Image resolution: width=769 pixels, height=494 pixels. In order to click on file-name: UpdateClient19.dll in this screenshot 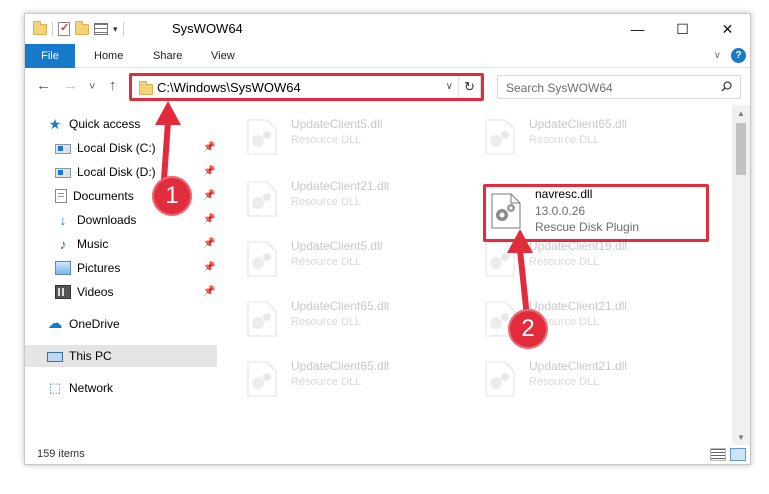, I will do `click(578, 246)`.